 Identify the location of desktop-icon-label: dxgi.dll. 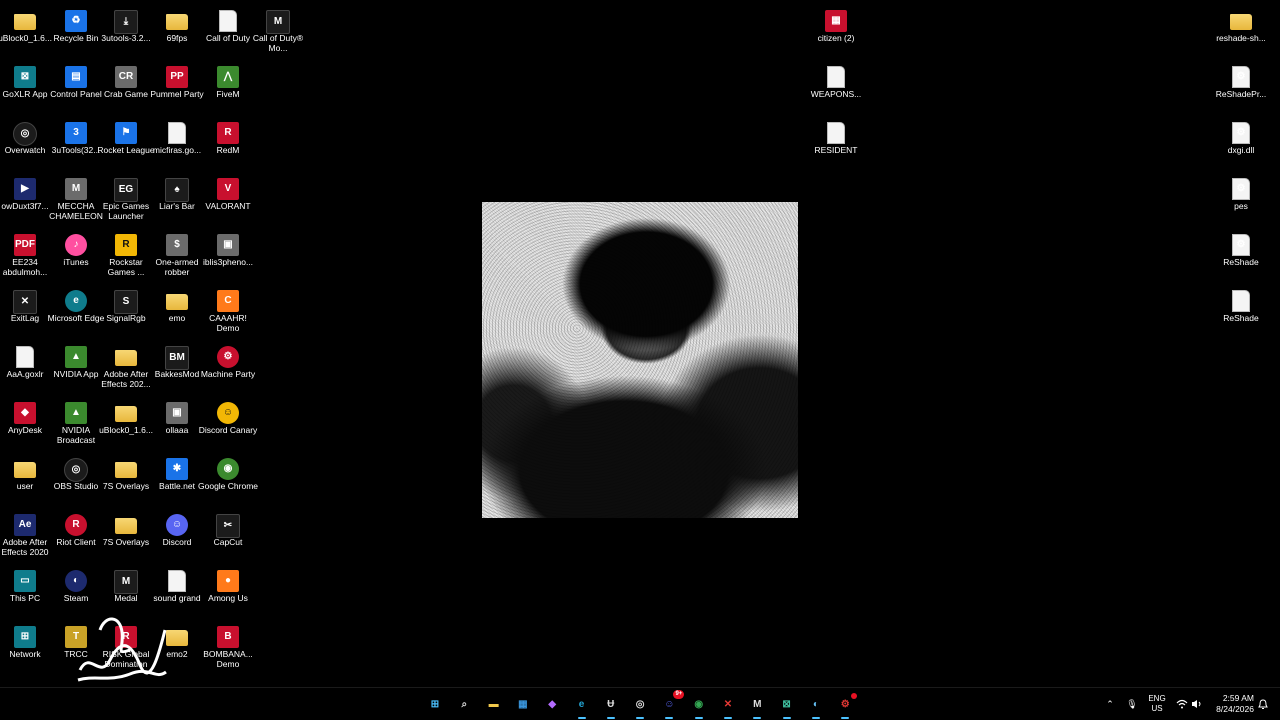
(1241, 150).